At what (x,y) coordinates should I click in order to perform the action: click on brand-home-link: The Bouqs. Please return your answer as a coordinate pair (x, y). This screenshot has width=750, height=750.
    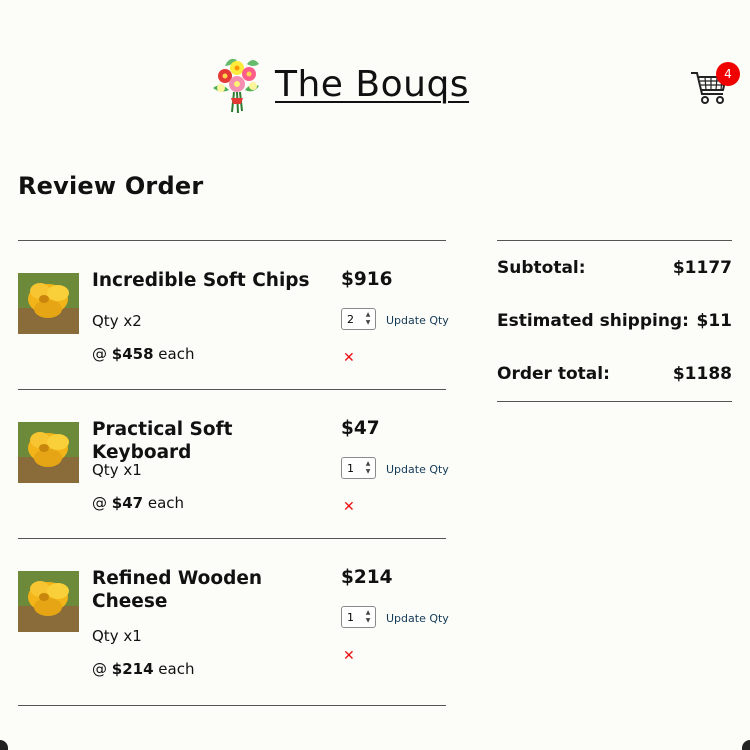
    Looking at the image, I should click on (338, 84).